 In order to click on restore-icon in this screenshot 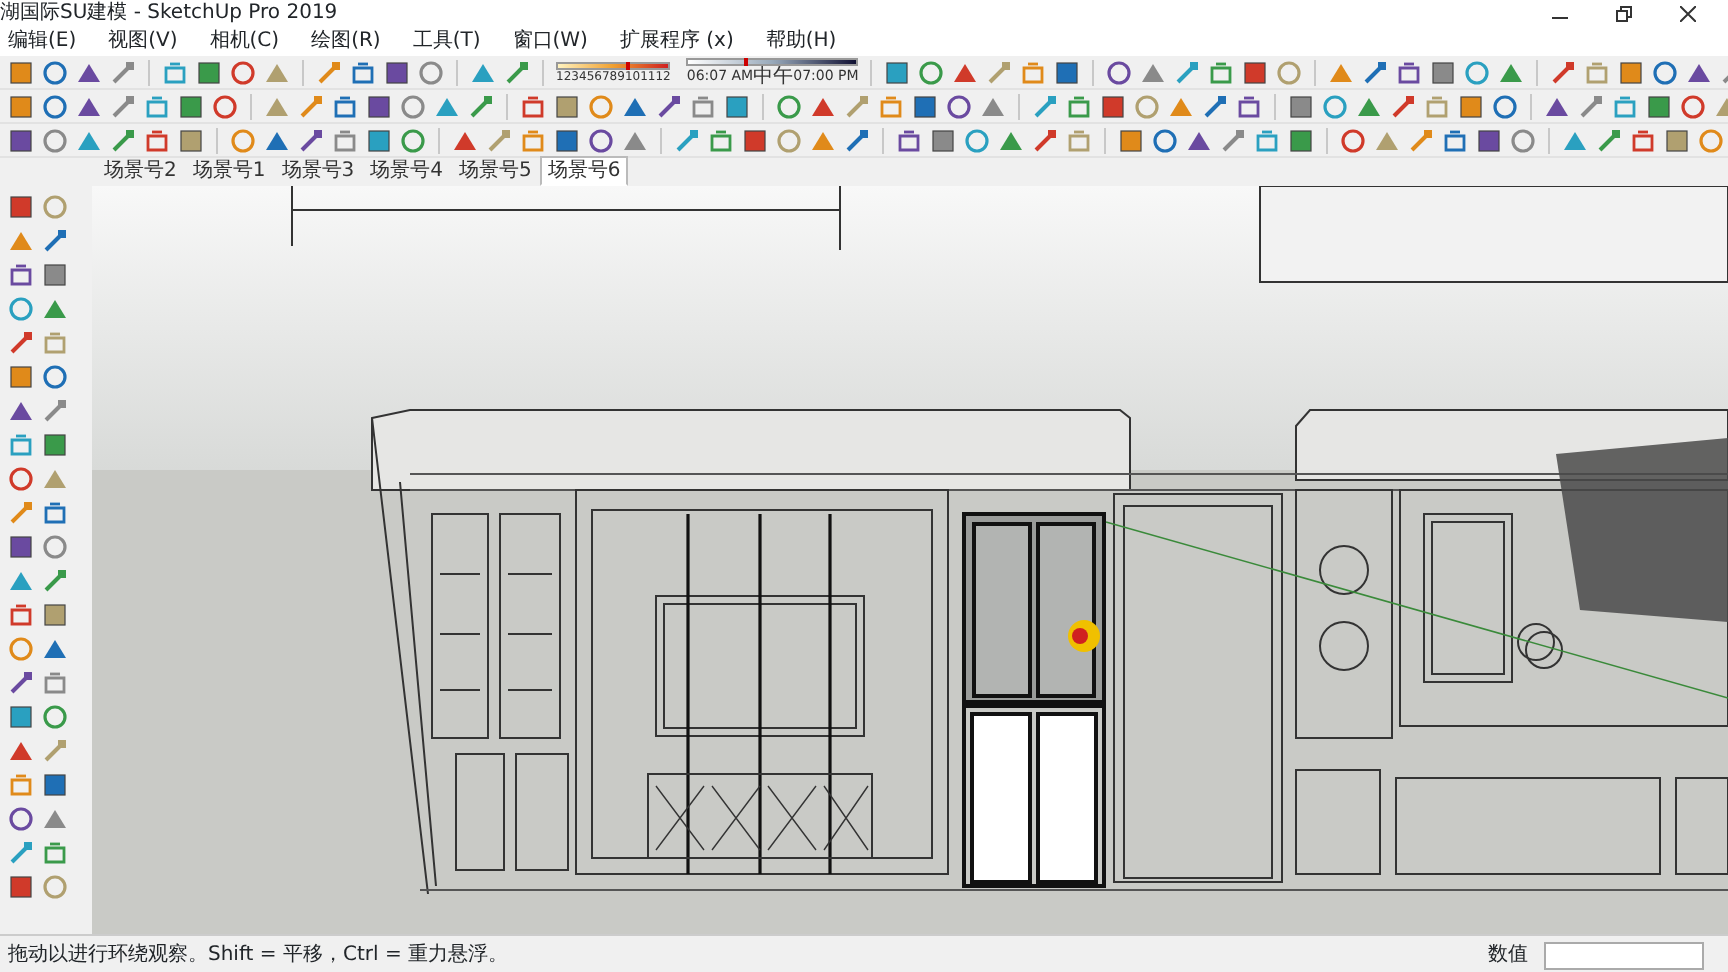, I will do `click(1624, 14)`.